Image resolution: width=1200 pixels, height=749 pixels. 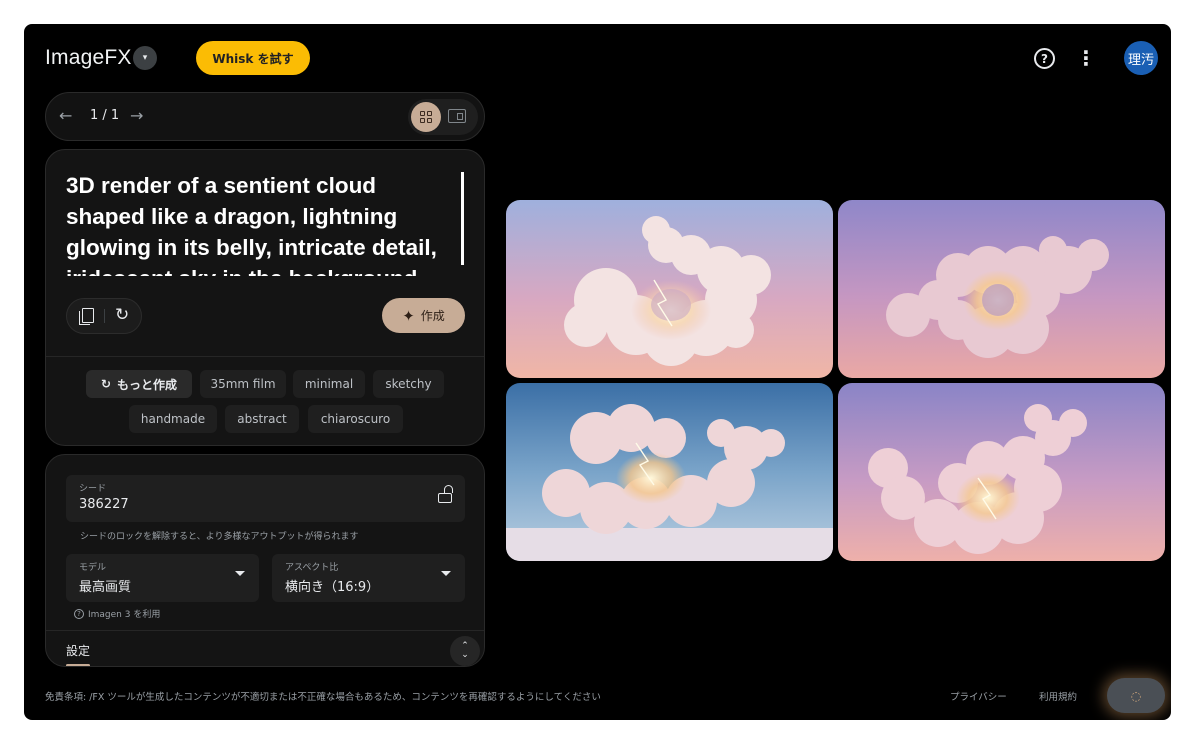 I want to click on tool-separator, so click(x=104, y=316).